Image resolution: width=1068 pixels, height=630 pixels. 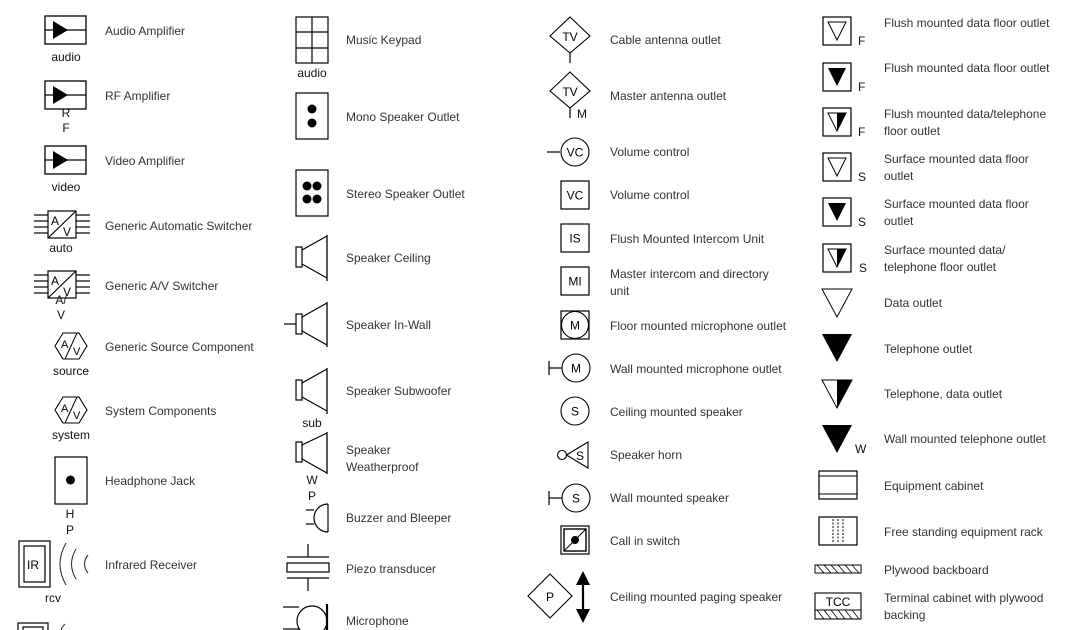 What do you see at coordinates (377, 621) in the screenshot?
I see `symbol-label: Microphone` at bounding box center [377, 621].